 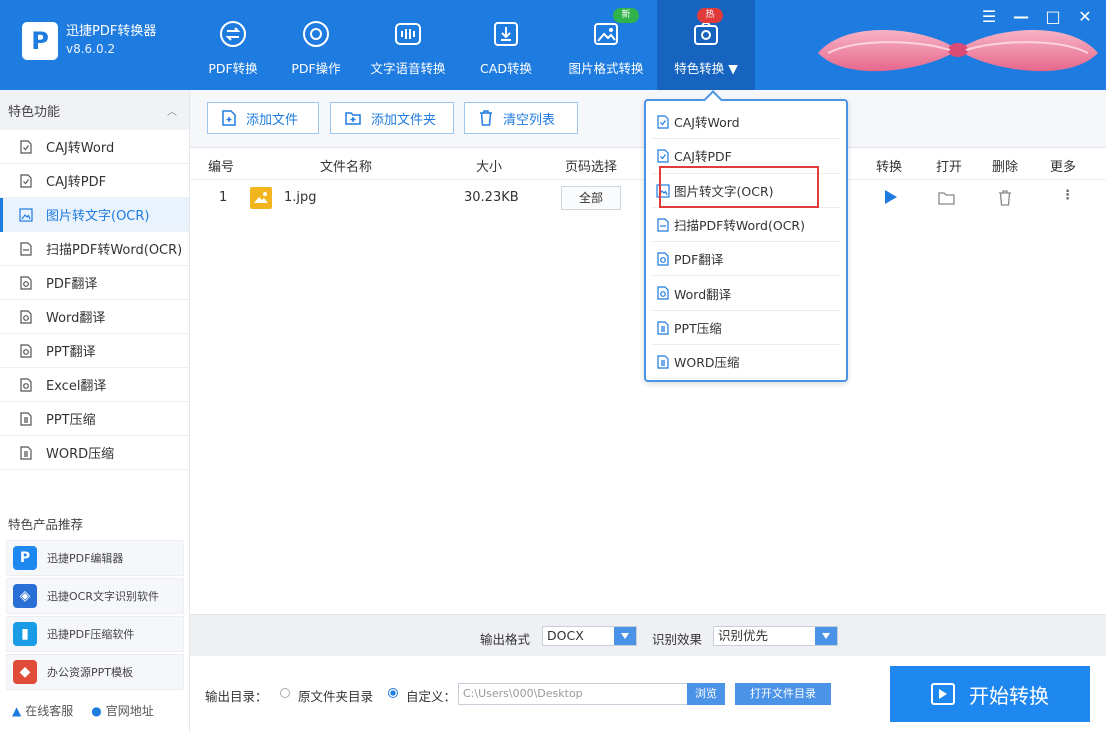 I want to click on sidebar-item-label: WORD压缩, so click(x=80, y=454).